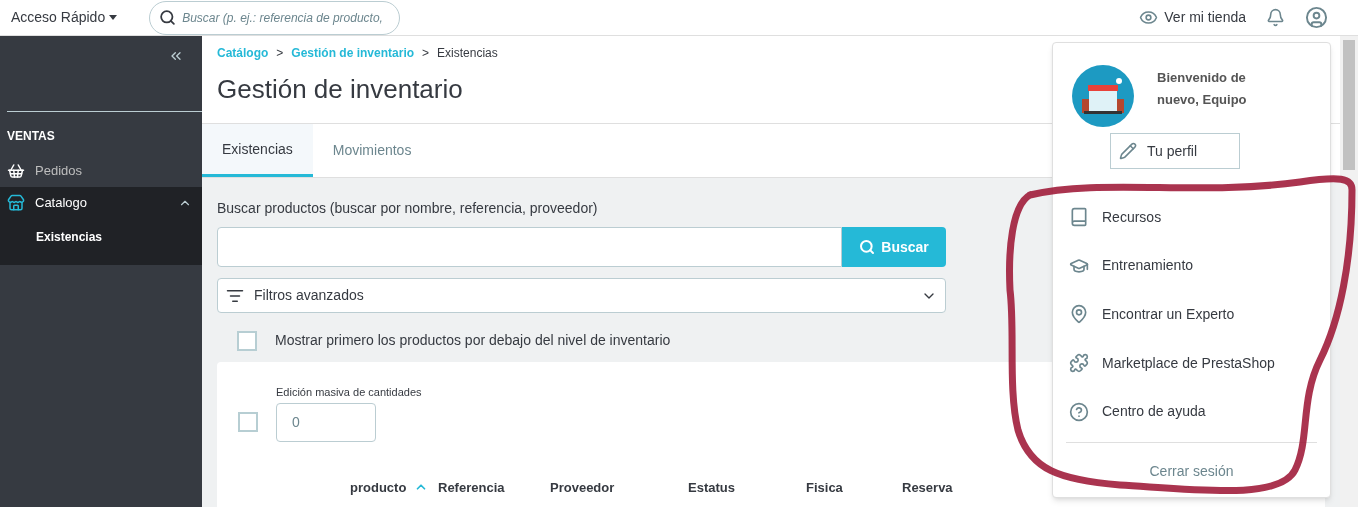 The image size is (1358, 507). I want to click on column-header: Referencia, so click(471, 487).